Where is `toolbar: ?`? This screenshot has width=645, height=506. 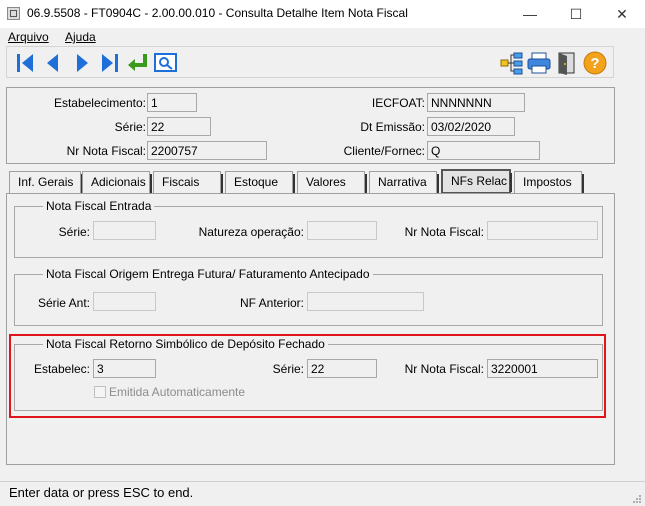 toolbar: ? is located at coordinates (310, 62).